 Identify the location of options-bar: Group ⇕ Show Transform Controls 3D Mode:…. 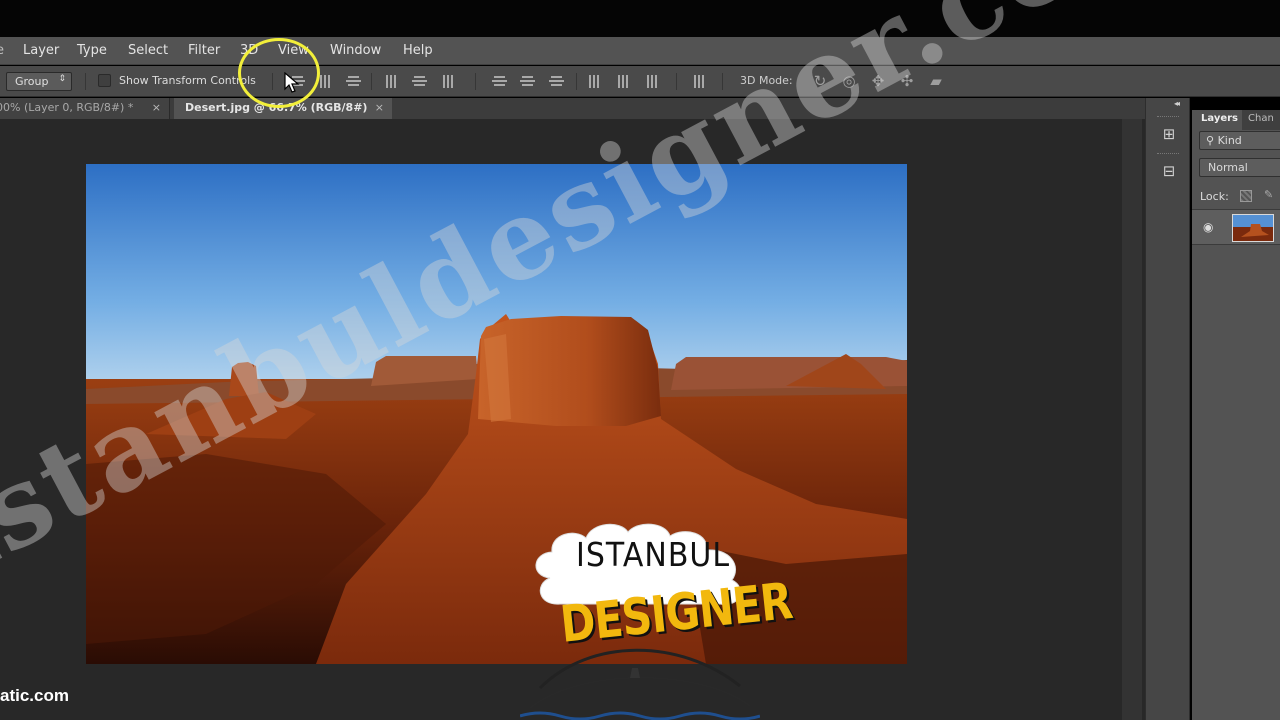
(640, 81).